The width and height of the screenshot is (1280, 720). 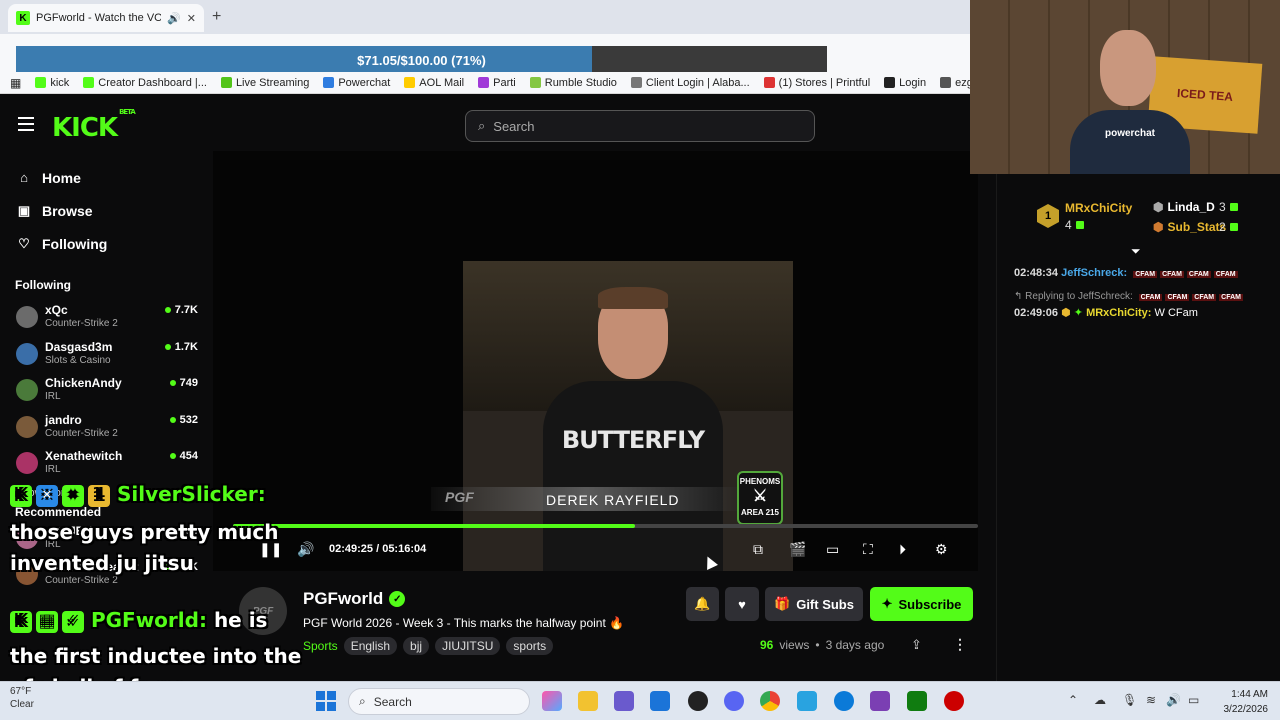 I want to click on player-controls: ❚❚ 🔊 02:49:25 / 05:16:04 ⧉ 🎬 ▭ ⛶ ⏵ ⚙, so click(x=595, y=551).